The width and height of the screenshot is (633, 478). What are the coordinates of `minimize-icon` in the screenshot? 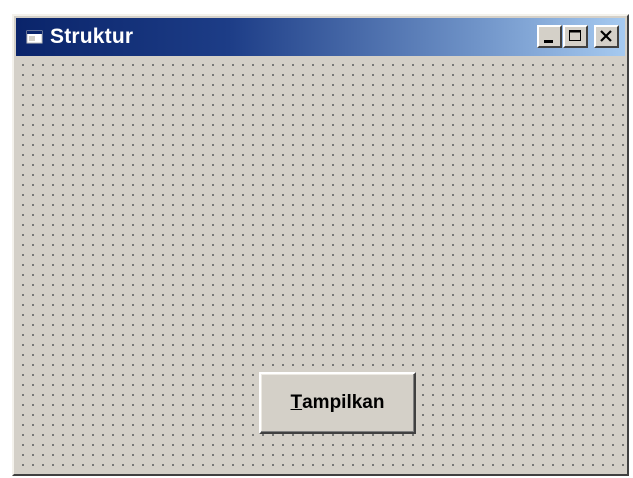 It's located at (548, 41).